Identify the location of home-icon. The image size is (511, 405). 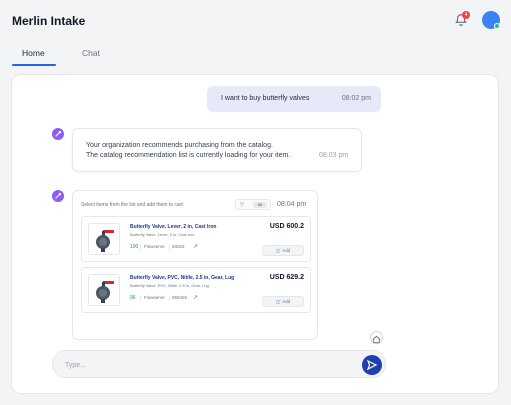
(376, 339).